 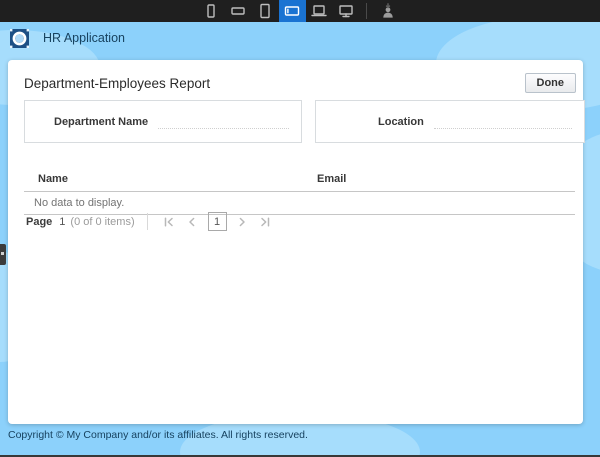 I want to click on previous-page-button, so click(x=192, y=221).